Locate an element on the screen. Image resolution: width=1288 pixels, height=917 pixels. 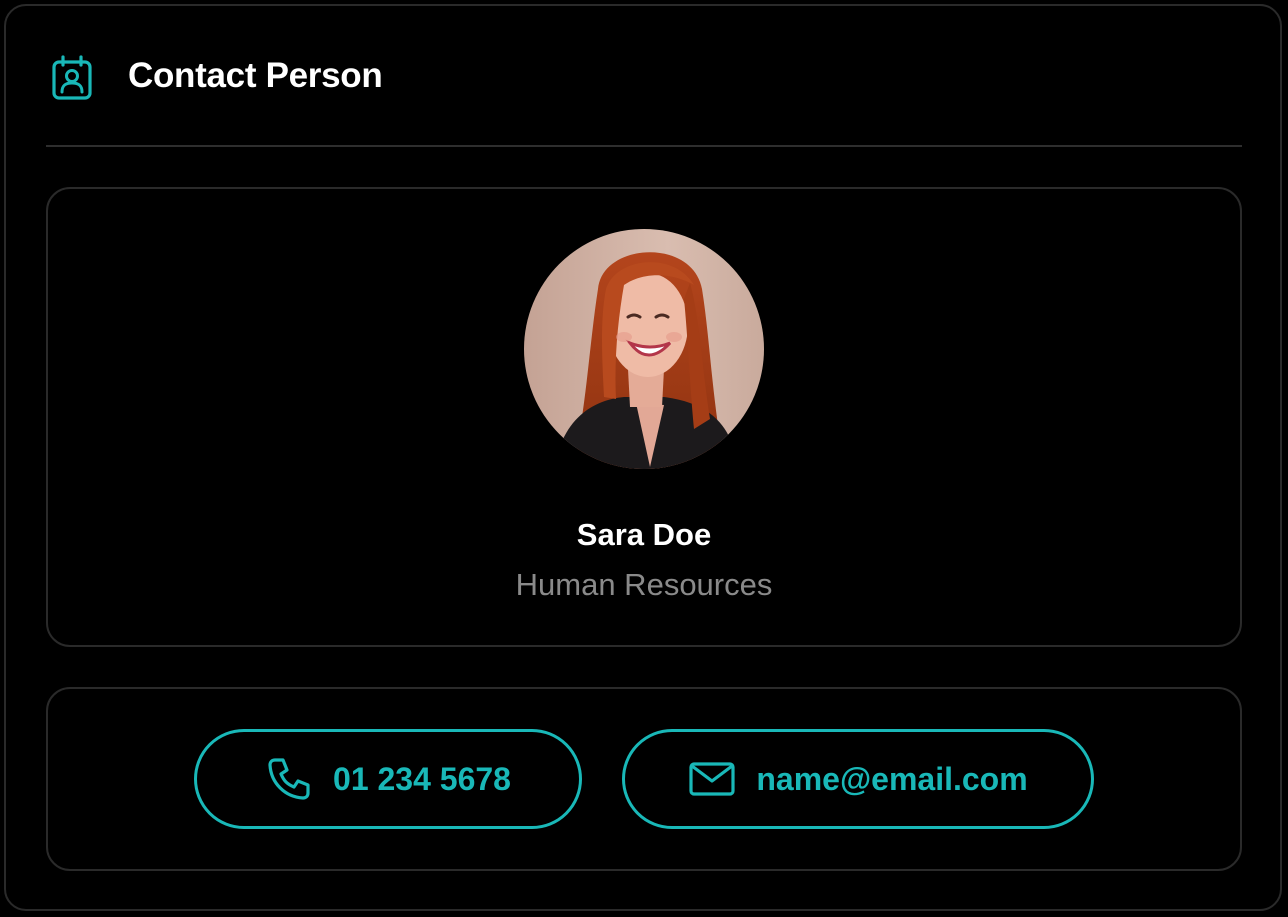
avatar-photo is located at coordinates (644, 349).